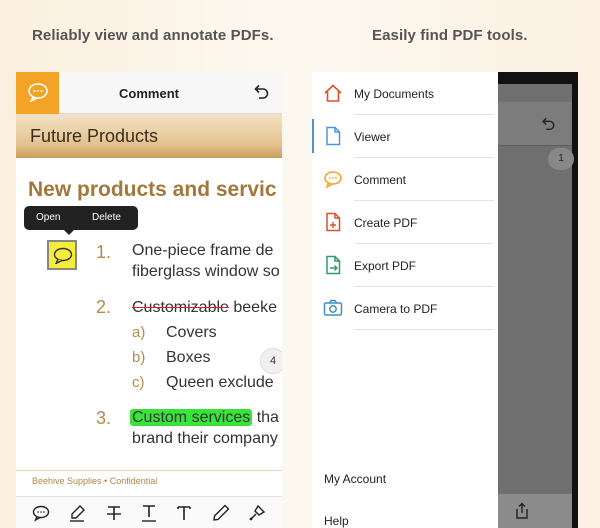 This screenshot has height=528, width=600. I want to click on home-icon, so click(333, 93).